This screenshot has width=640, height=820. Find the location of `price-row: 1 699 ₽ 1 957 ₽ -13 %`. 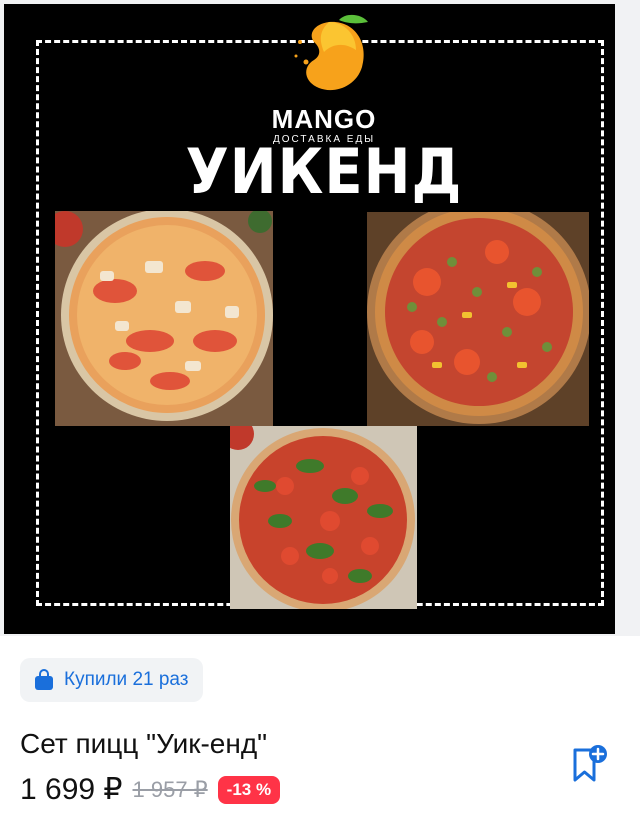

price-row: 1 699 ₽ 1 957 ₽ -13 % is located at coordinates (150, 789).